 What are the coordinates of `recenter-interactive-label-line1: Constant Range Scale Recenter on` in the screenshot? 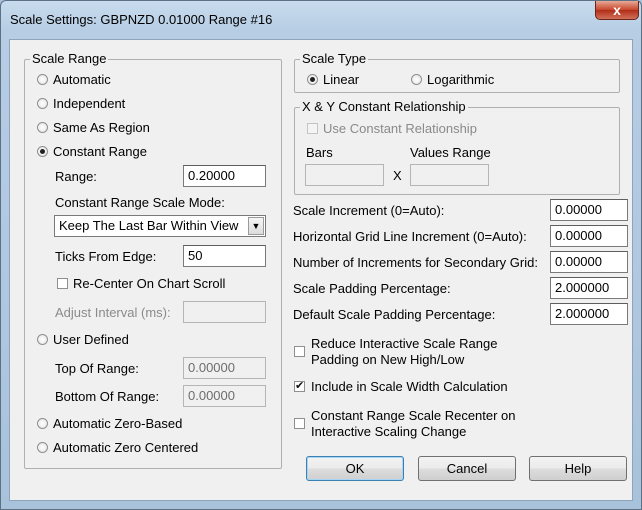 It's located at (413, 415).